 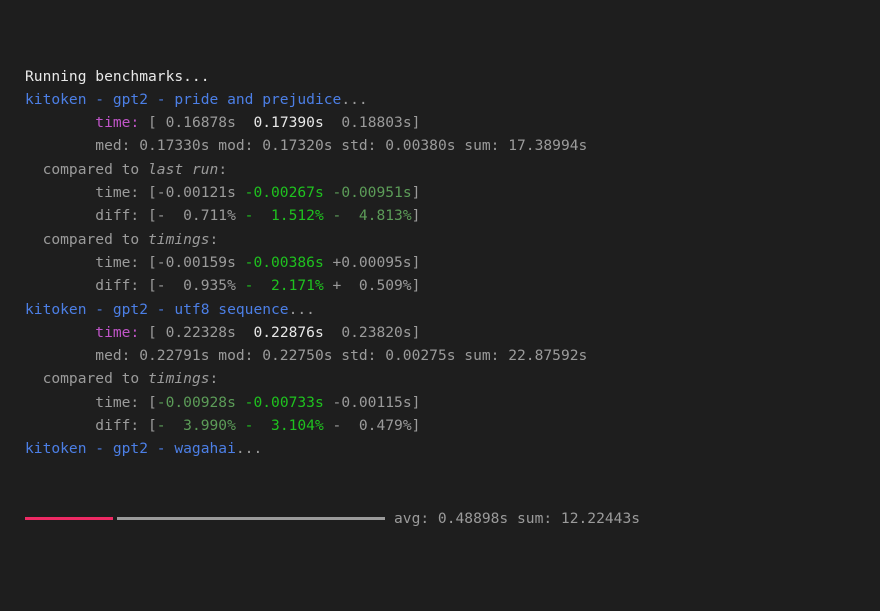 What do you see at coordinates (251, 519) in the screenshot?
I see `progress-bar-remaining` at bounding box center [251, 519].